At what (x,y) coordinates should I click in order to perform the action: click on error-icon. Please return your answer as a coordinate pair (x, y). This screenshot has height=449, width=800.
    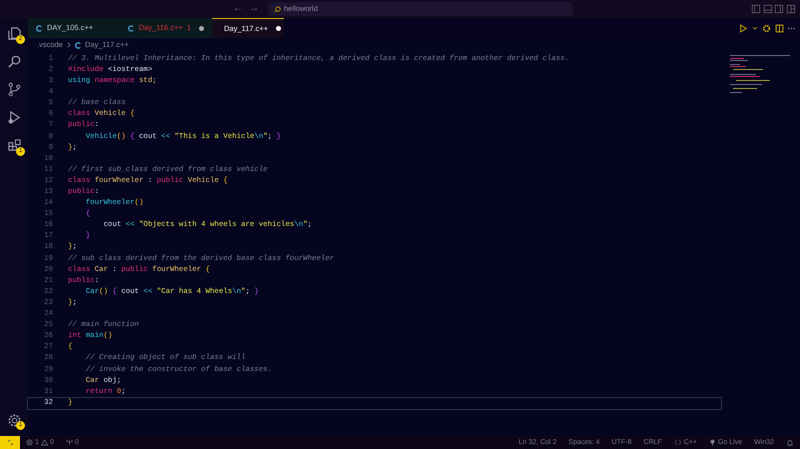
    Looking at the image, I should click on (29, 442).